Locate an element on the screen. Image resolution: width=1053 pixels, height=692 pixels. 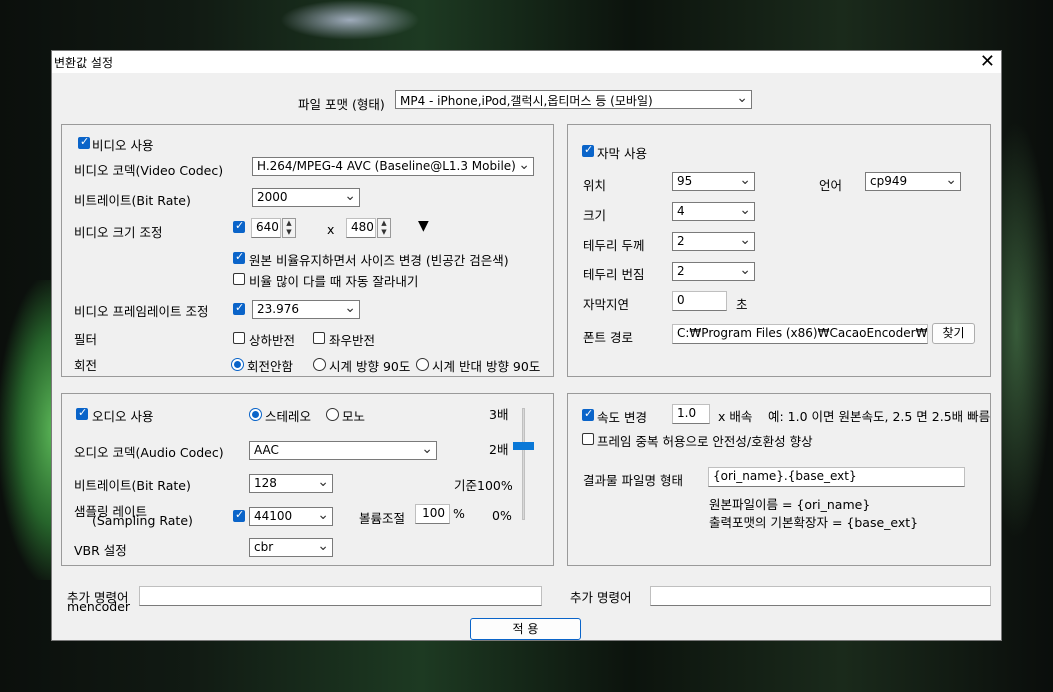
video-resize-checkbox is located at coordinates (239, 226).